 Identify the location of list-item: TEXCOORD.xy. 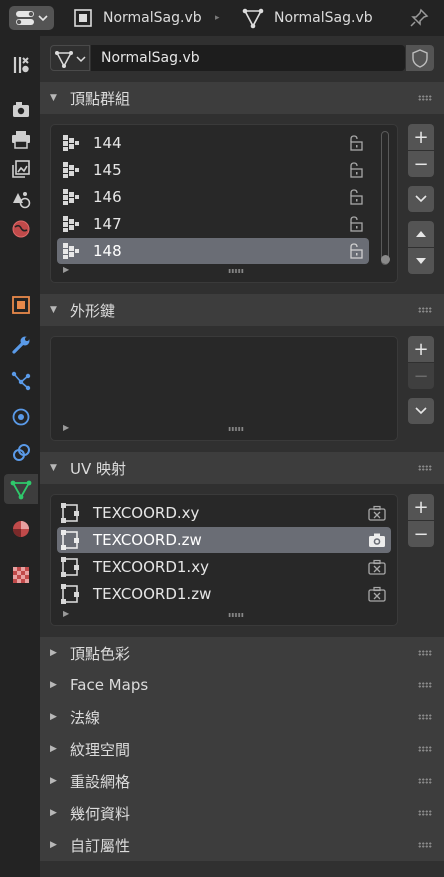
(224, 513).